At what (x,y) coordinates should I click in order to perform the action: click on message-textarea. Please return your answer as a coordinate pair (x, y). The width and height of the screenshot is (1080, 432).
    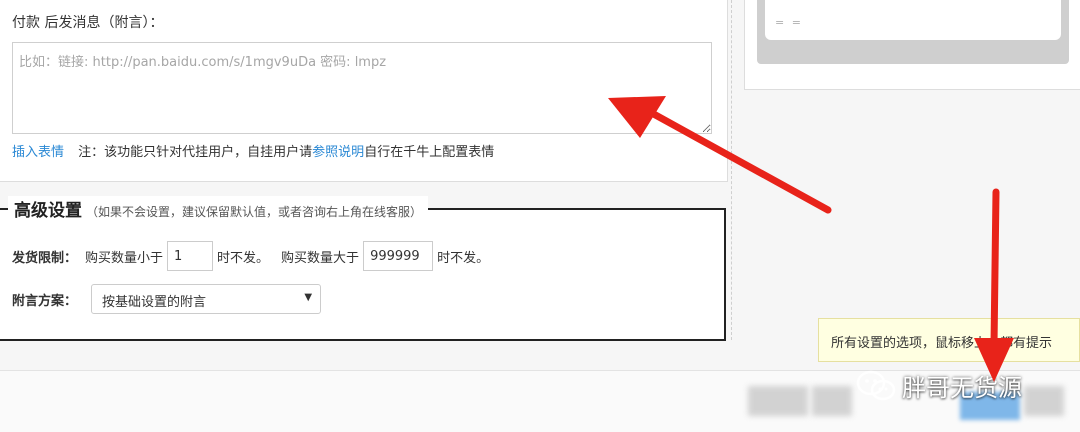
    Looking at the image, I should click on (362, 88).